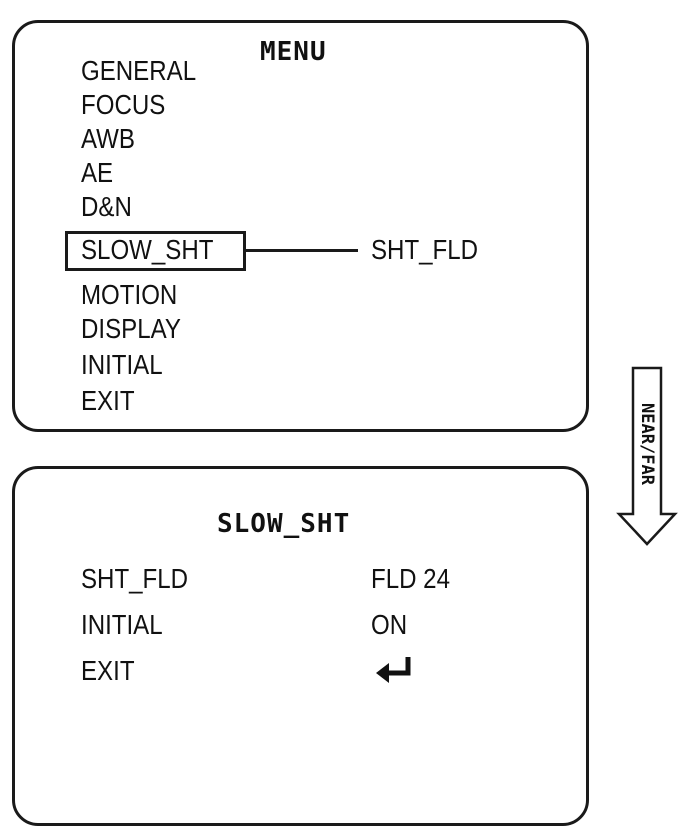  Describe the element at coordinates (138, 71) in the screenshot. I see `menu-item-general: GENERAL` at that location.